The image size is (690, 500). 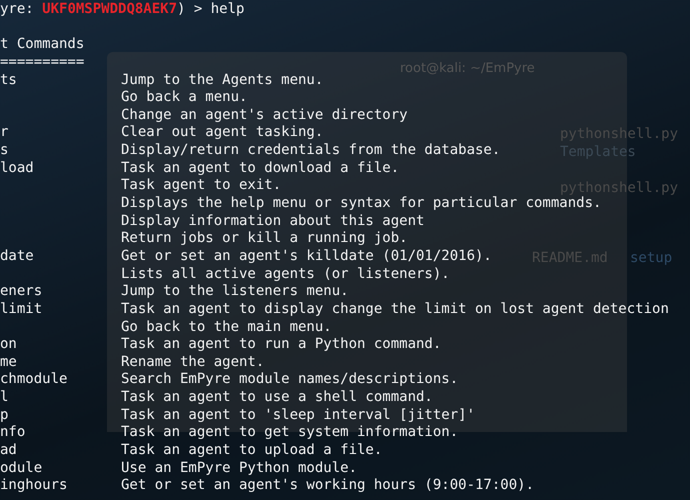 I want to click on command-name: me, so click(x=8, y=362).